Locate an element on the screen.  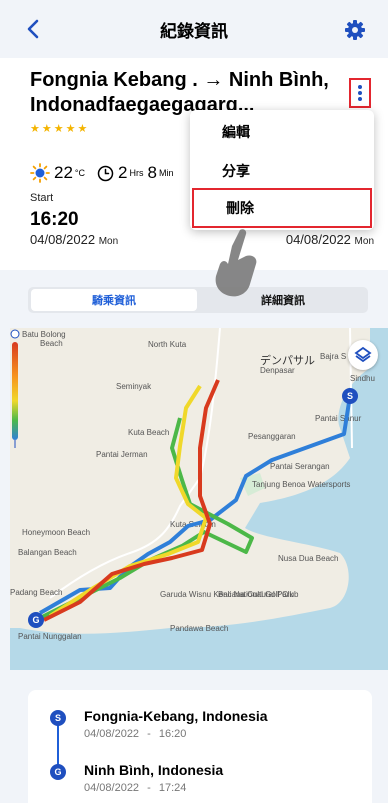
end-date: 04/08/2022 Mon is located at coordinates (330, 239).